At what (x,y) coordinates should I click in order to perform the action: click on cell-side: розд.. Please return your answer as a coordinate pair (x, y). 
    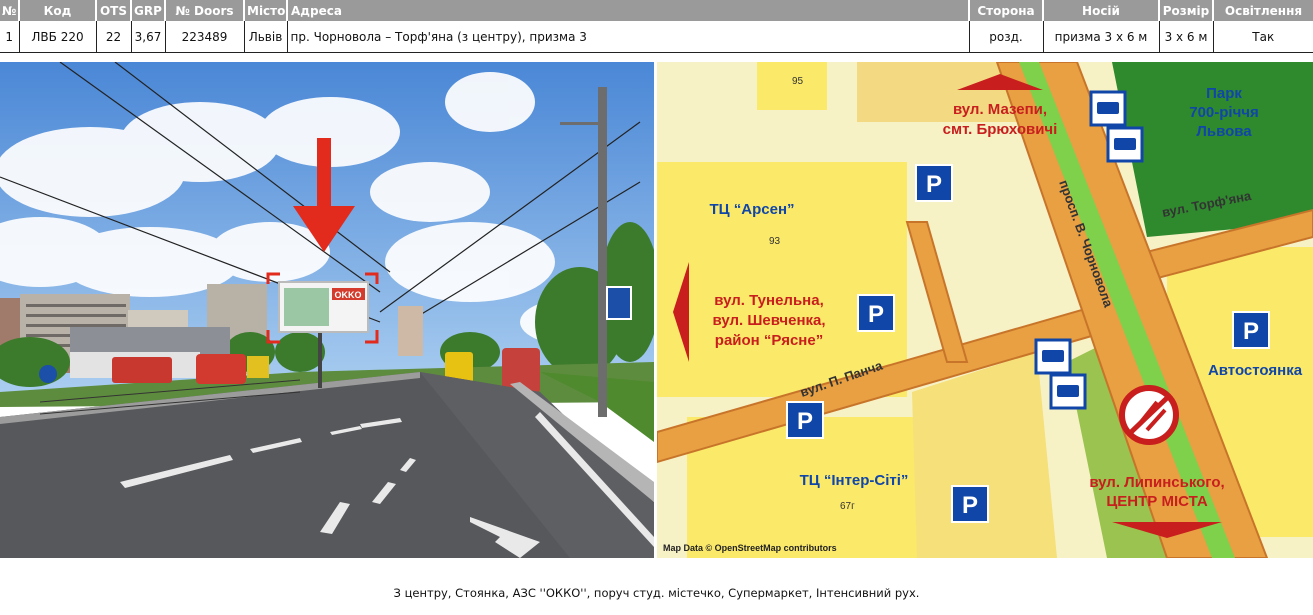
    Looking at the image, I should click on (1006, 37).